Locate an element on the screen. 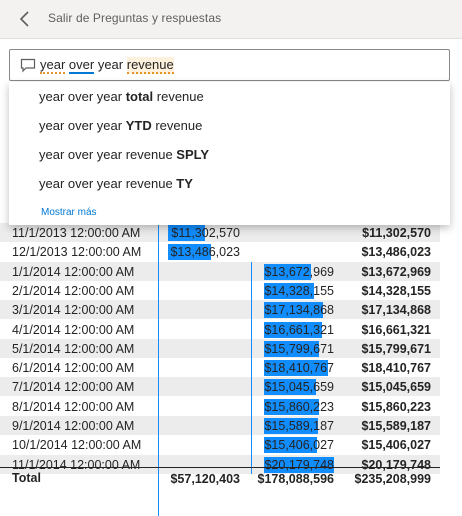 The image size is (462, 516). qa-header: Salir de Preguntas y respuestas is located at coordinates (231, 19).